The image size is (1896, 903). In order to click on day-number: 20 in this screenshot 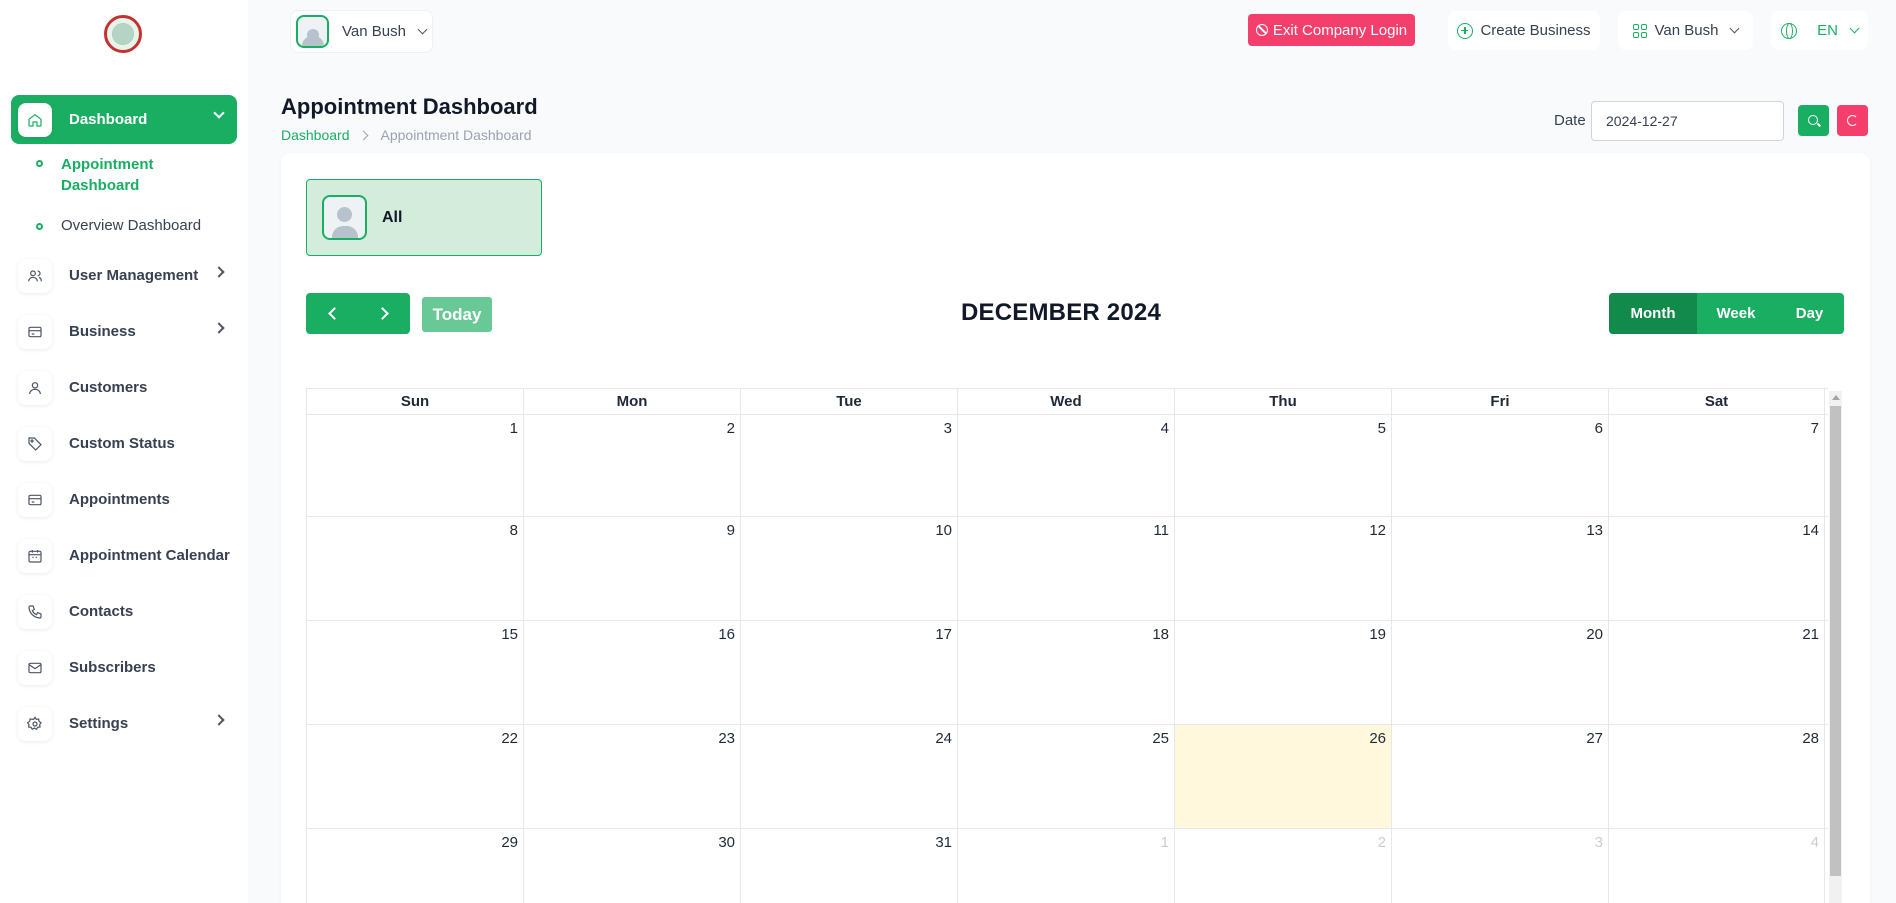, I will do `click(1594, 634)`.